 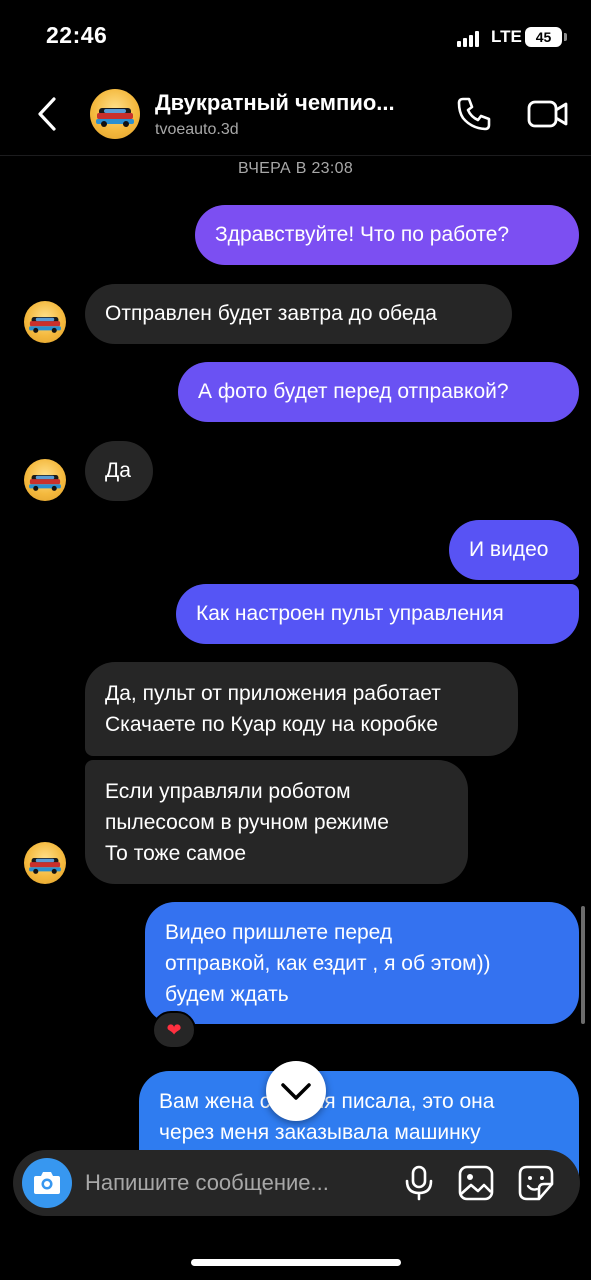 I want to click on phone-icon, so click(x=474, y=114).